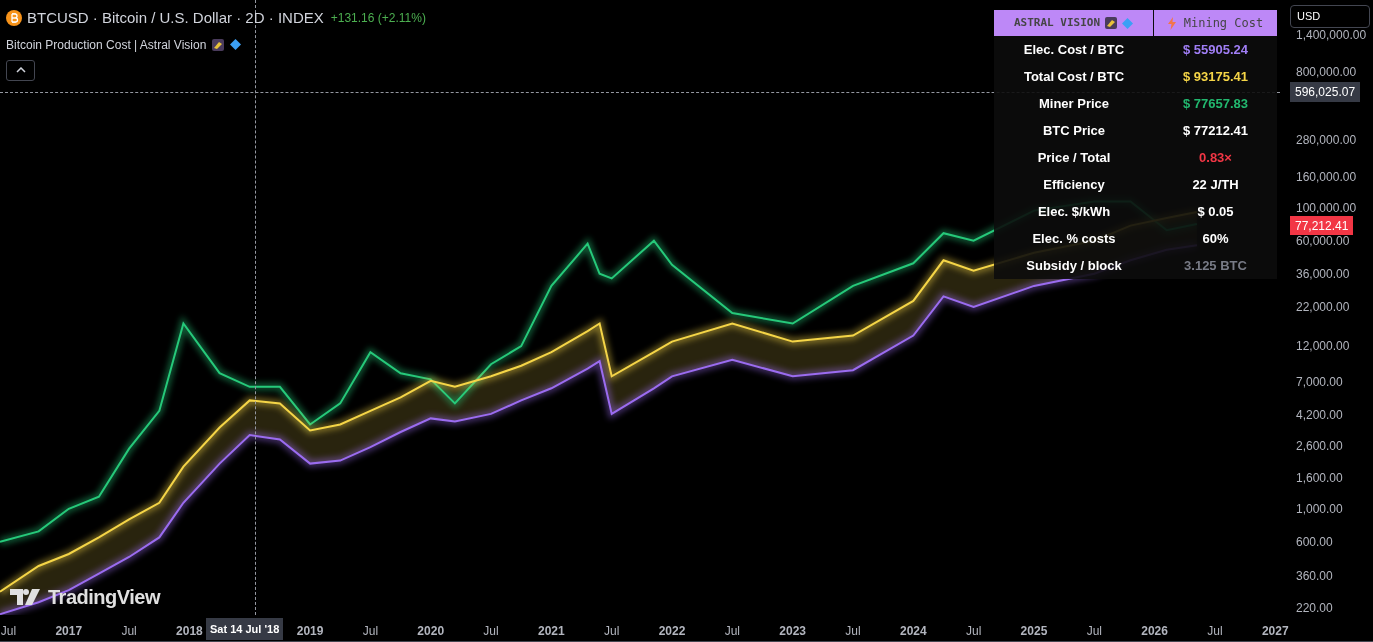  I want to click on bitcoin-icon, so click(14, 18).